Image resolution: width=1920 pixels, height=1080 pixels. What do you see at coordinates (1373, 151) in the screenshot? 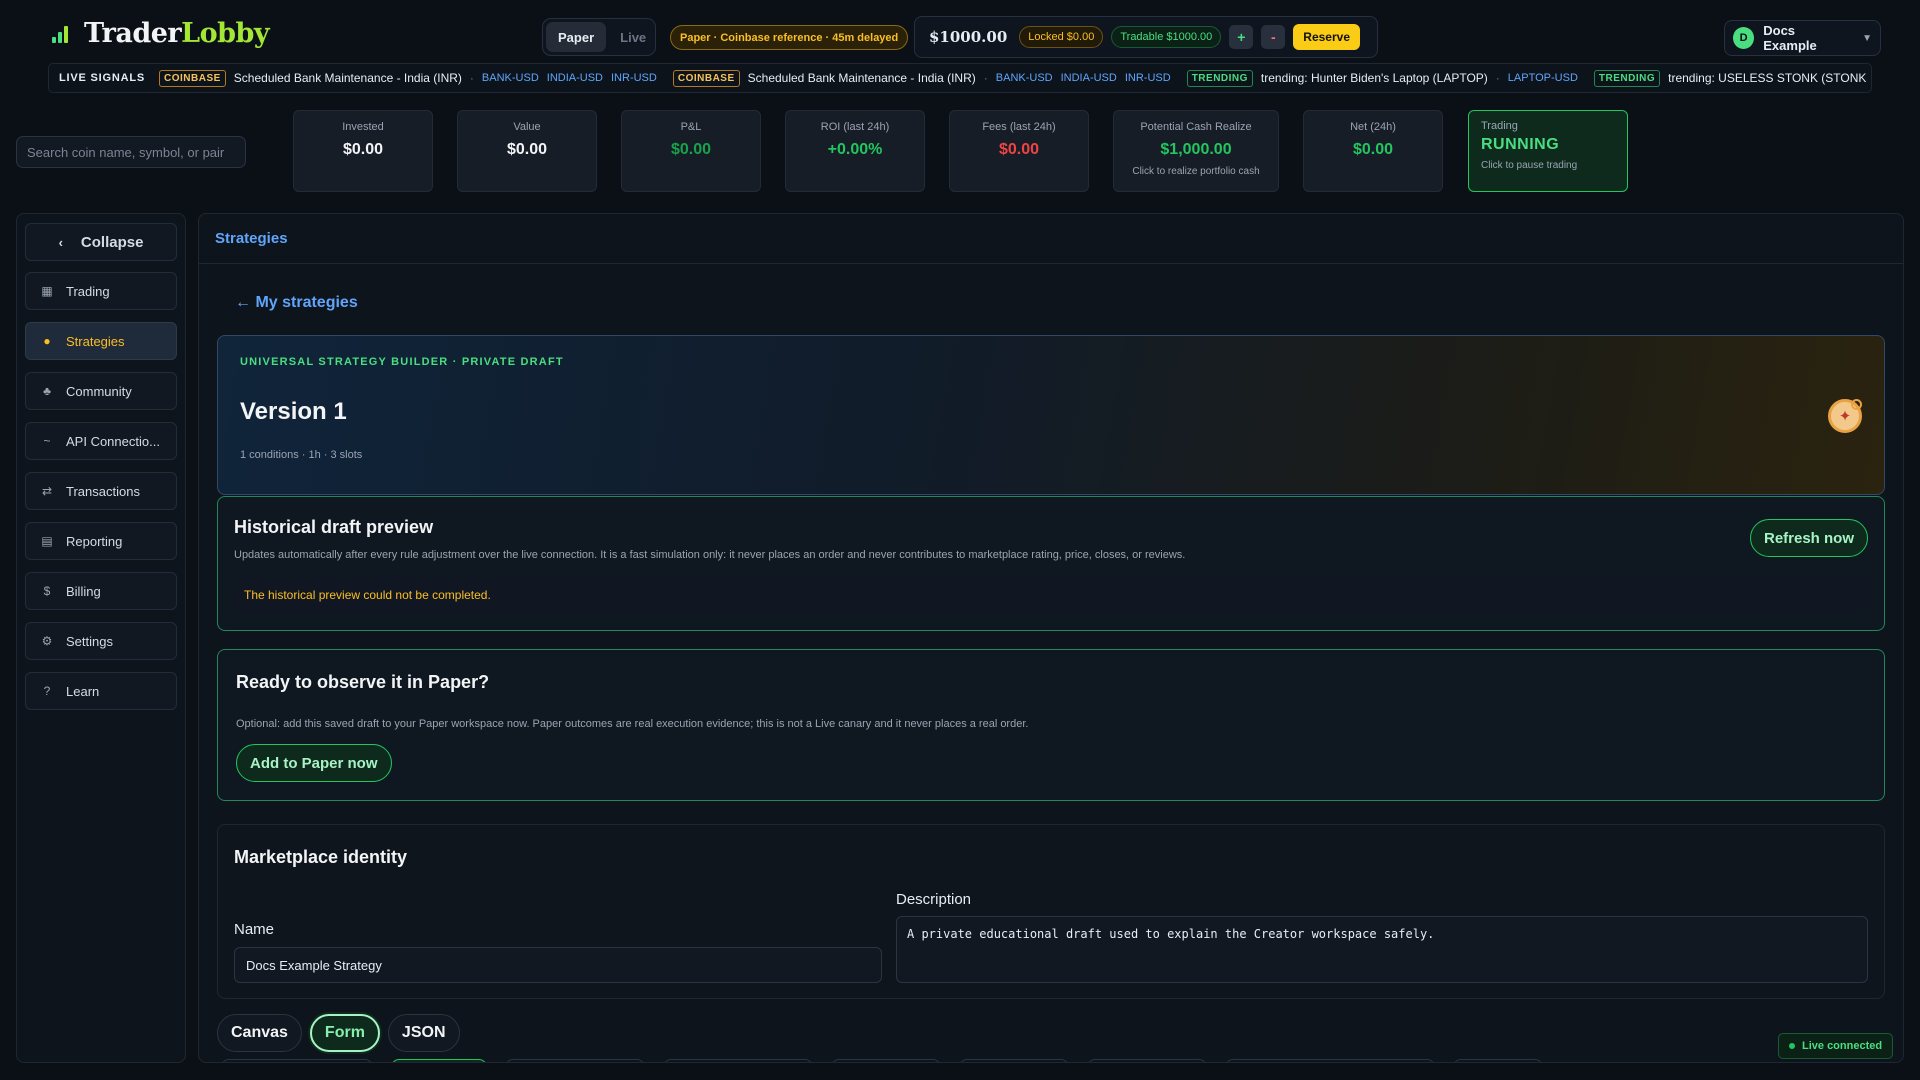
I see `stat-net: Net (24h) $0.00` at bounding box center [1373, 151].